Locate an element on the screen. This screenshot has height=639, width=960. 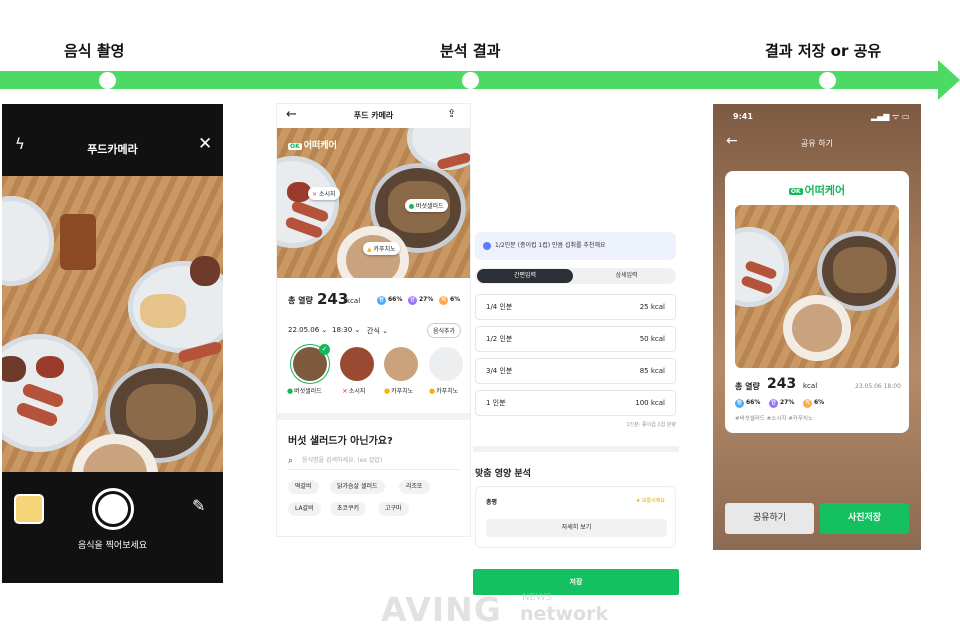
portion-kcal: 50 kcal is located at coordinates (652, 339).